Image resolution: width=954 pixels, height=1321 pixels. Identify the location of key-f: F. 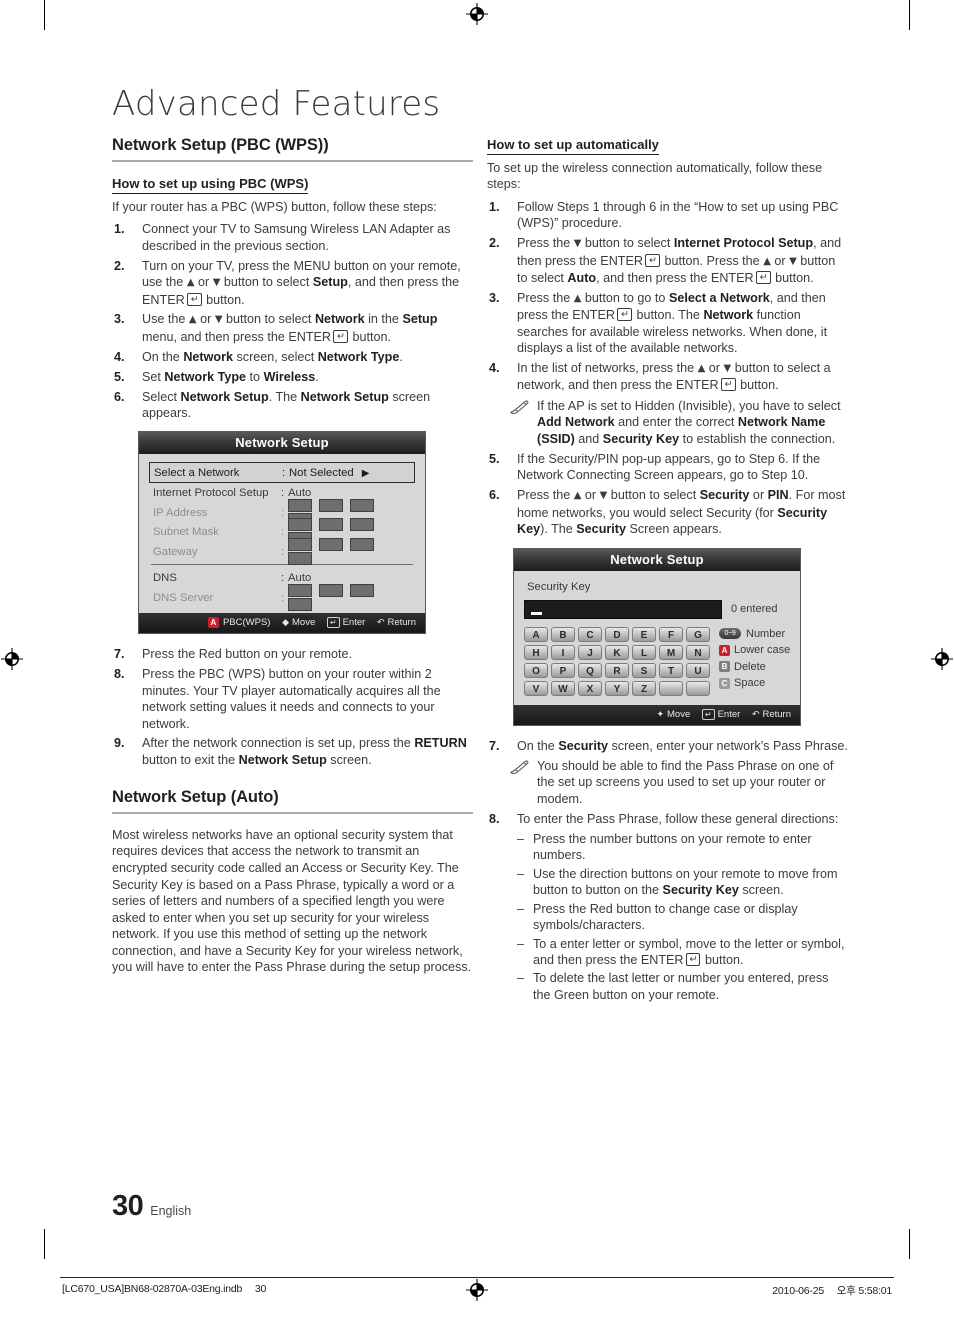
(671, 634).